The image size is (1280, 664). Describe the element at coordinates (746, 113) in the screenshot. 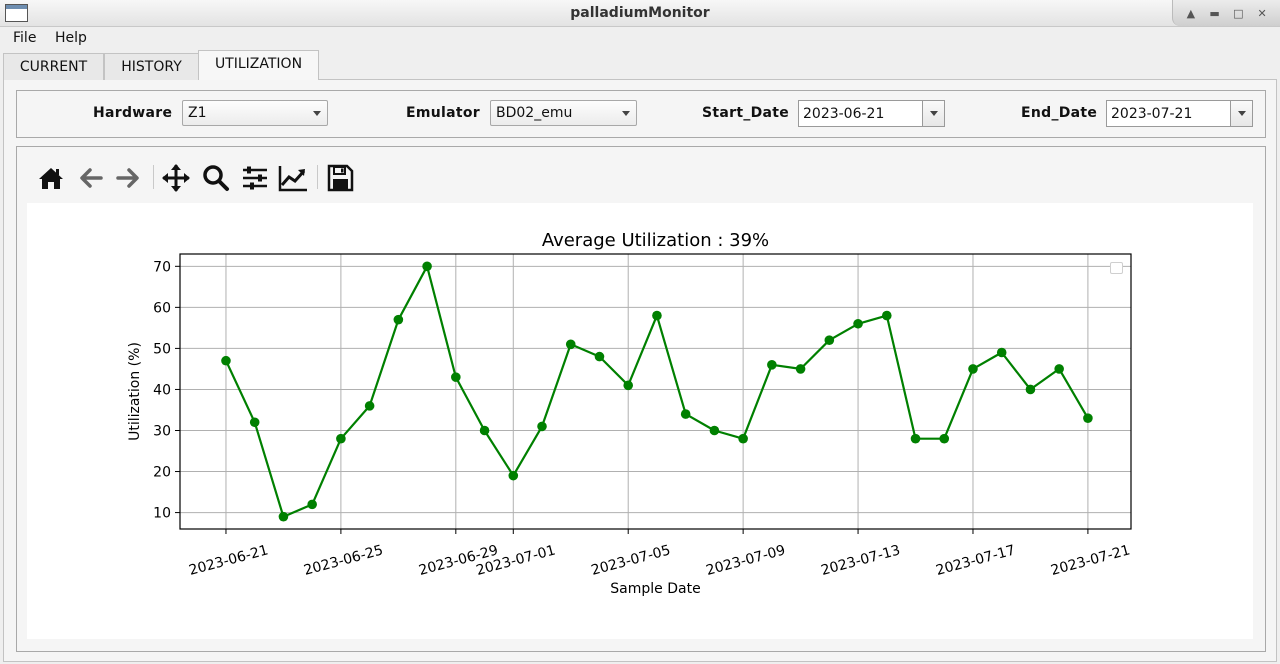

I see `start-date-label: Start_Date` at that location.